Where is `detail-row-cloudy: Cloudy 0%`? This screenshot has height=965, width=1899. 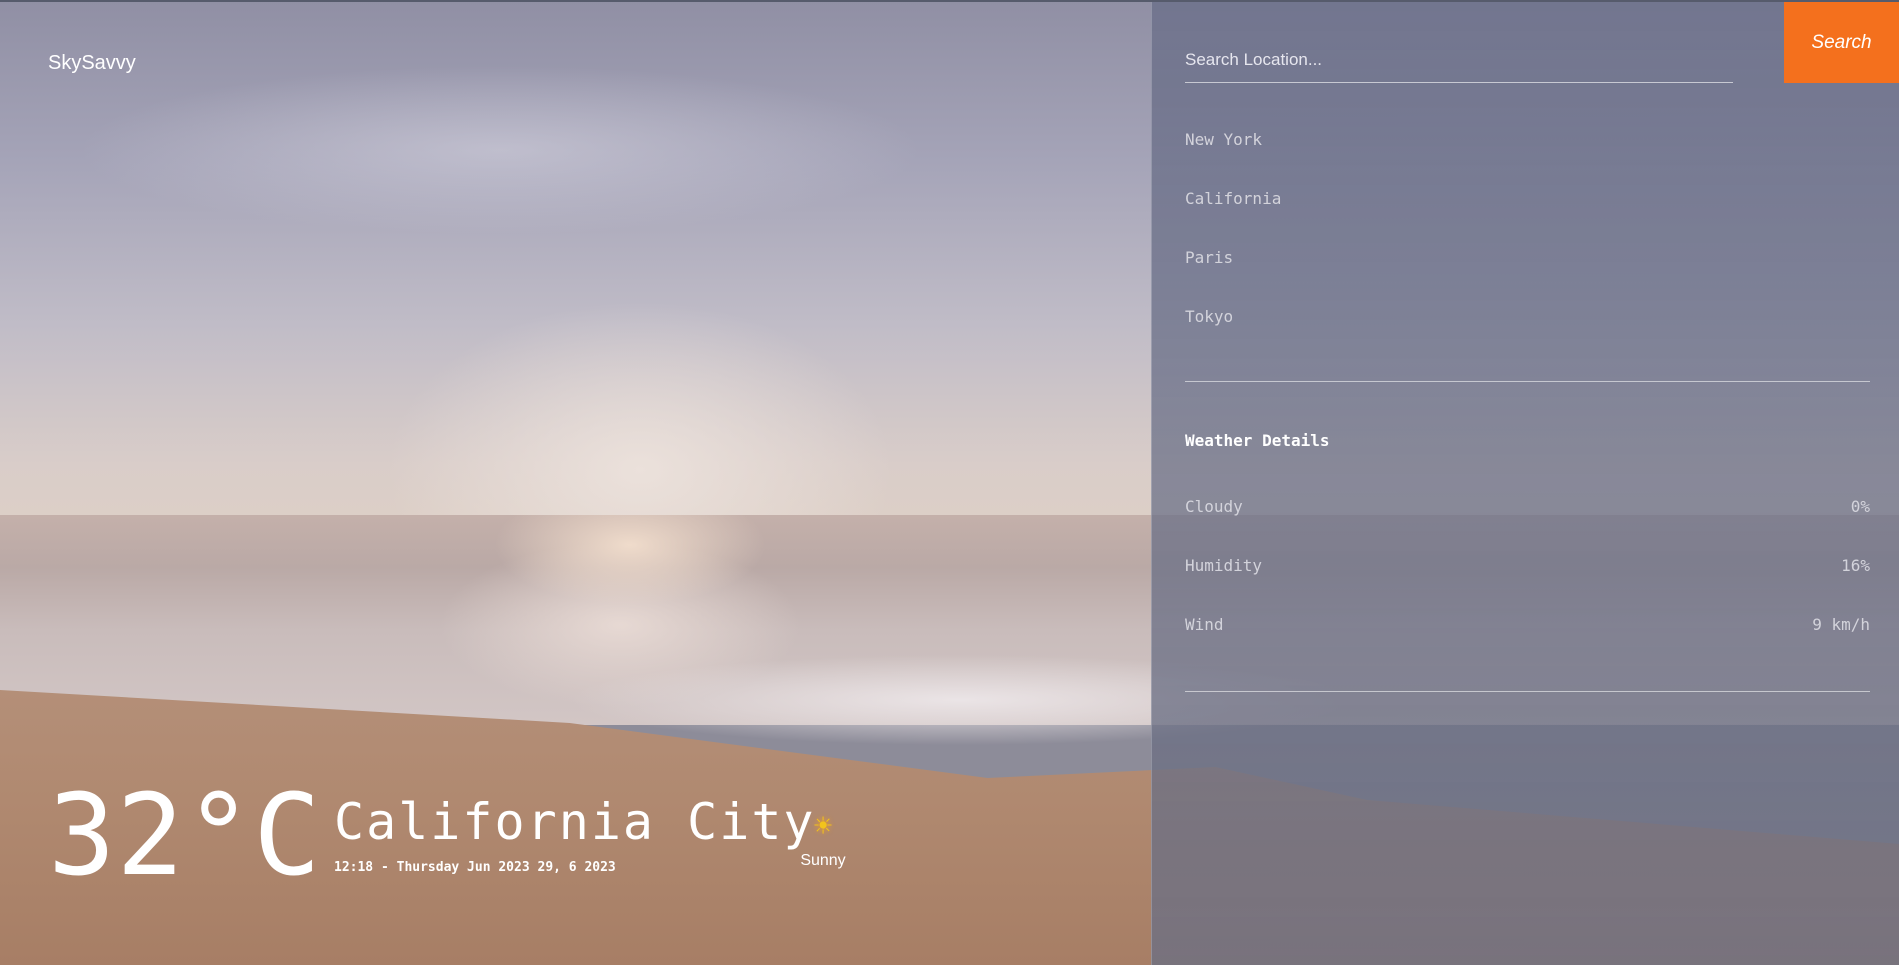 detail-row-cloudy: Cloudy 0% is located at coordinates (1527, 526).